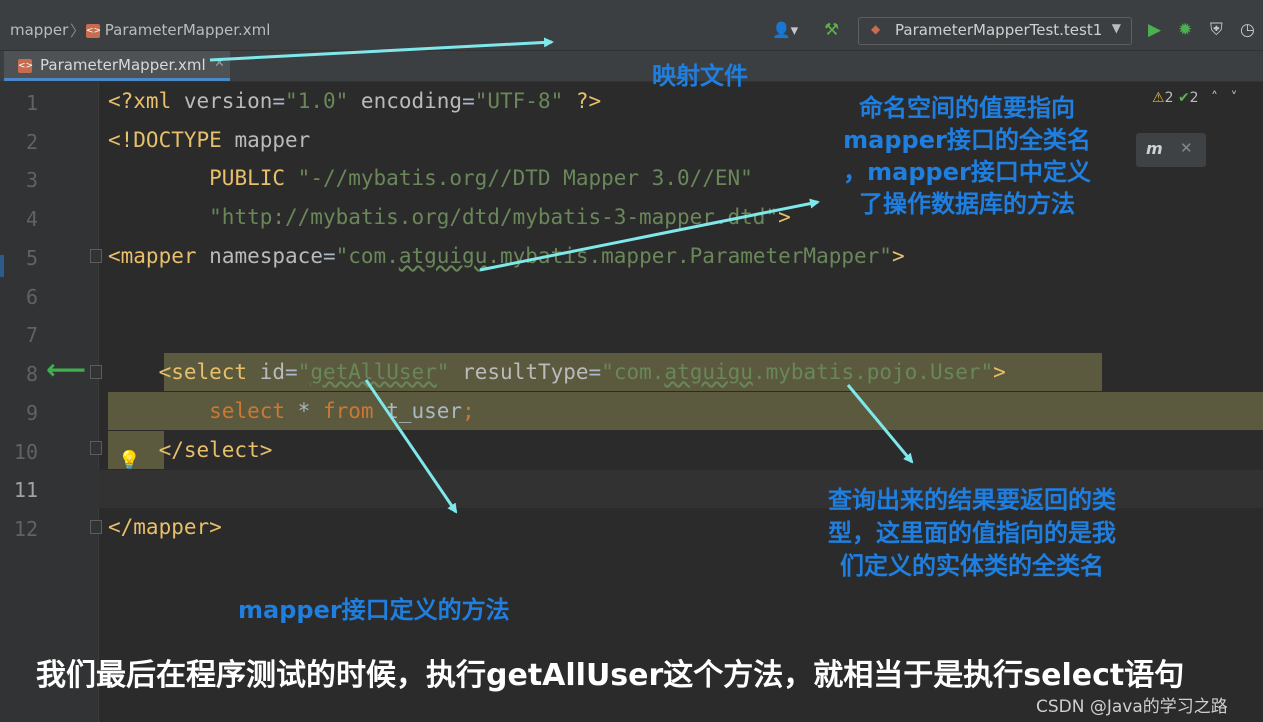  Describe the element at coordinates (374, 610) in the screenshot. I see `annotation-method-note: mapper接口定义的方法` at that location.